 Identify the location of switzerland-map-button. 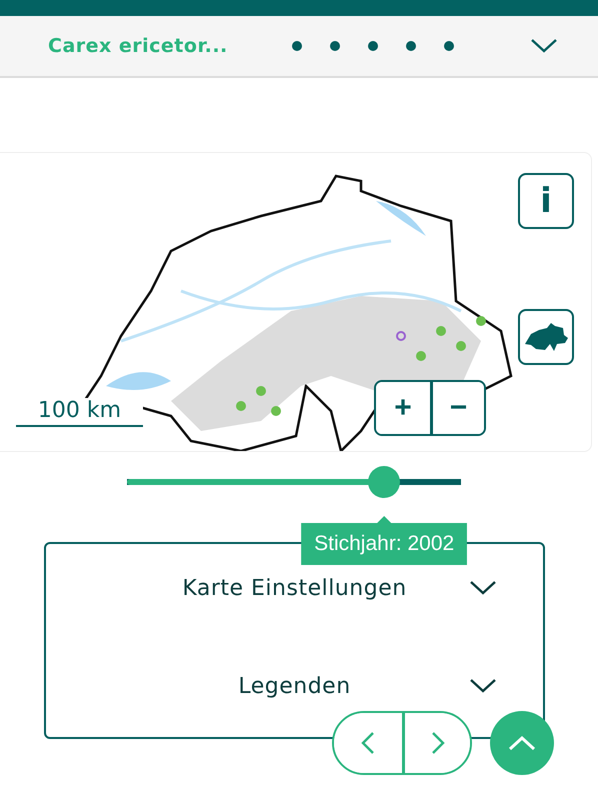
(546, 337).